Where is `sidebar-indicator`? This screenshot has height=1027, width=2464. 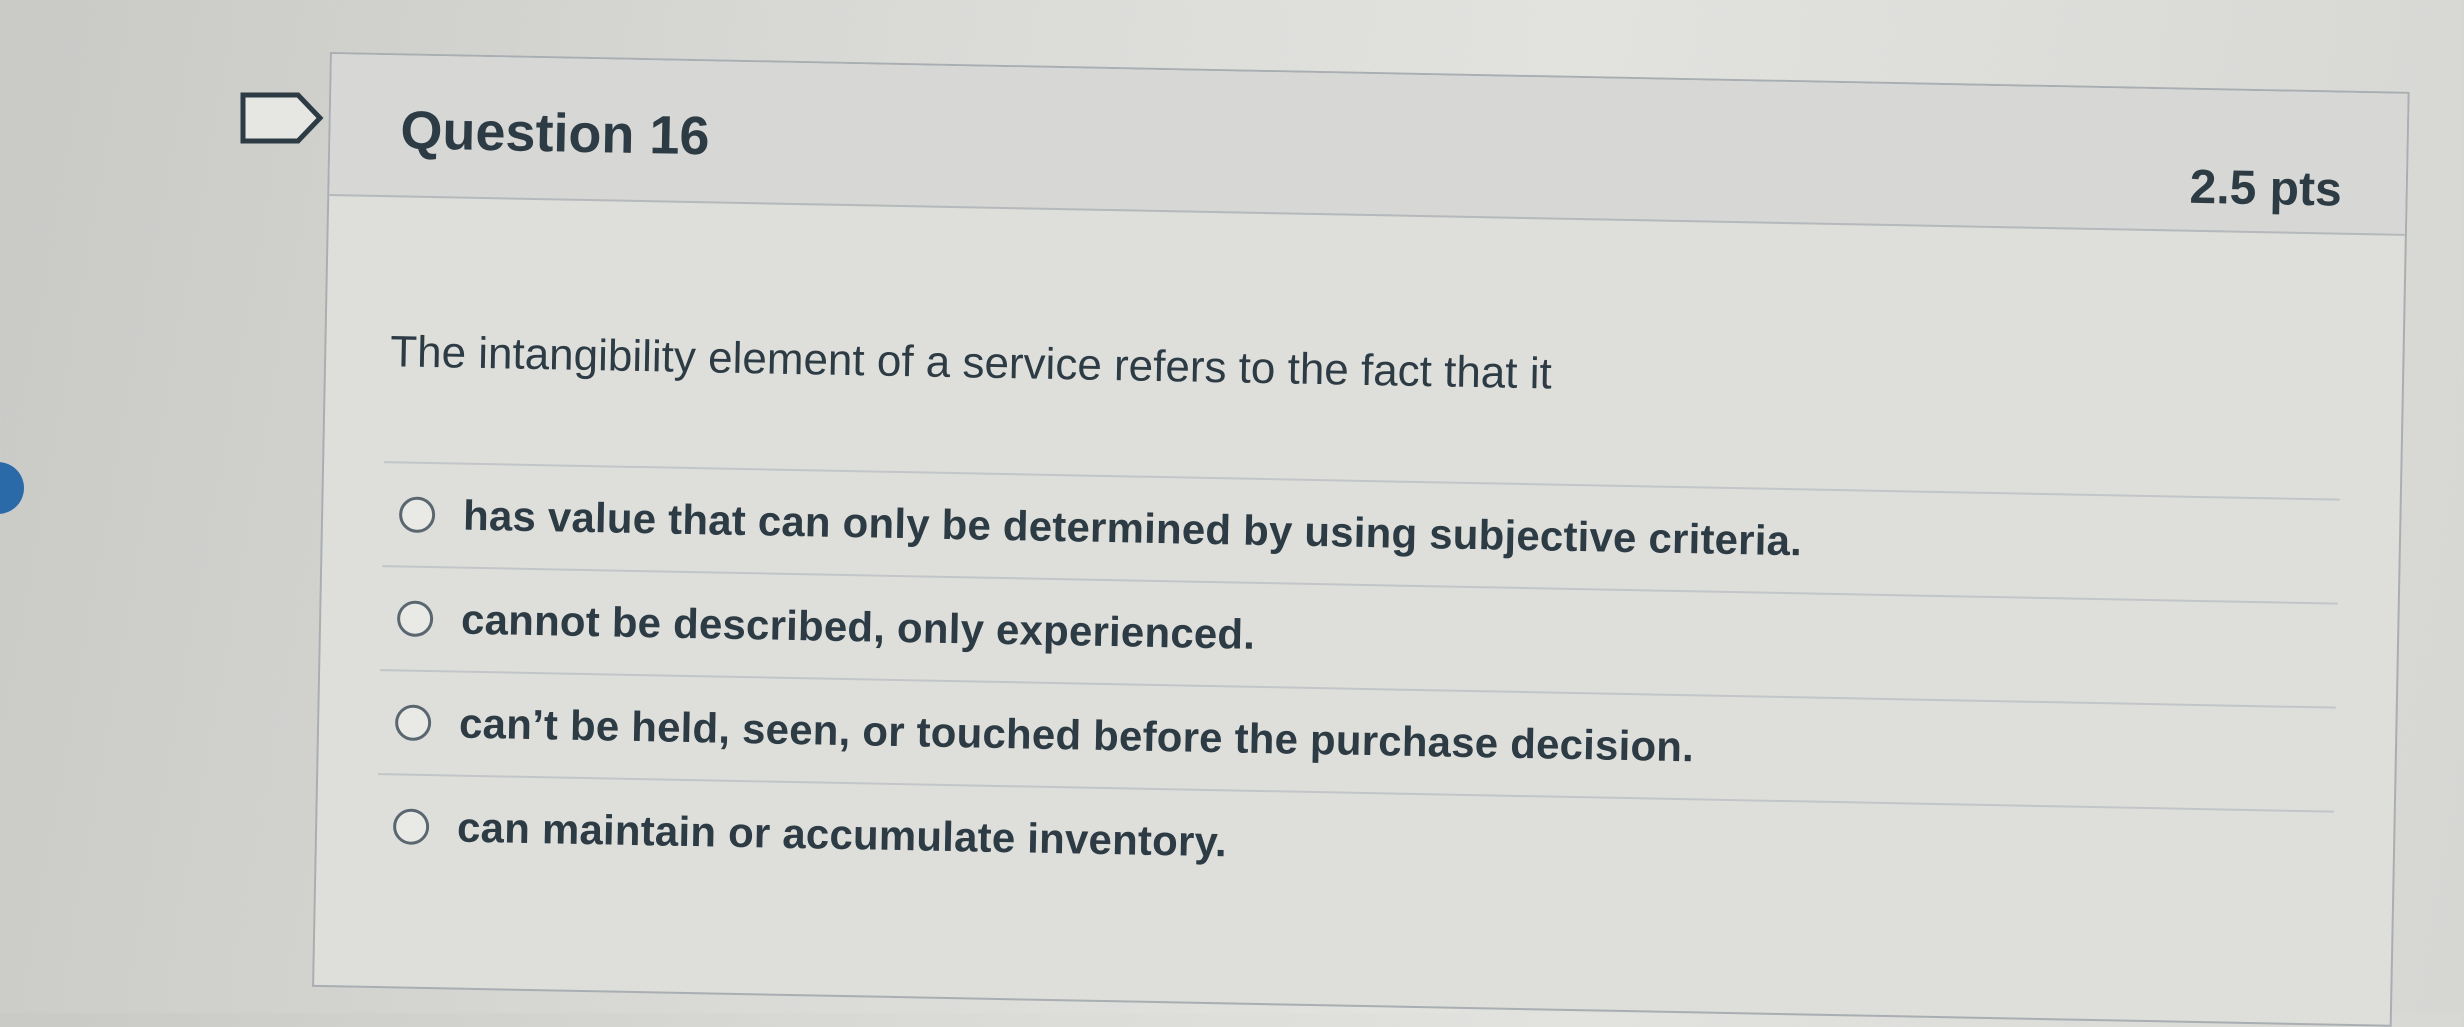
sidebar-indicator is located at coordinates (12, 488).